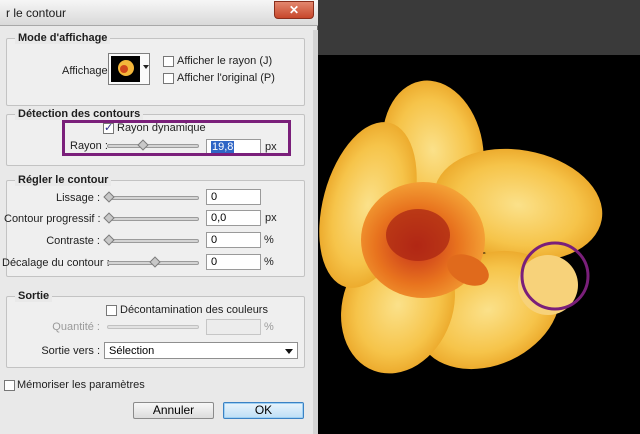  What do you see at coordinates (214, 197) in the screenshot?
I see `smooth-value: 0` at bounding box center [214, 197].